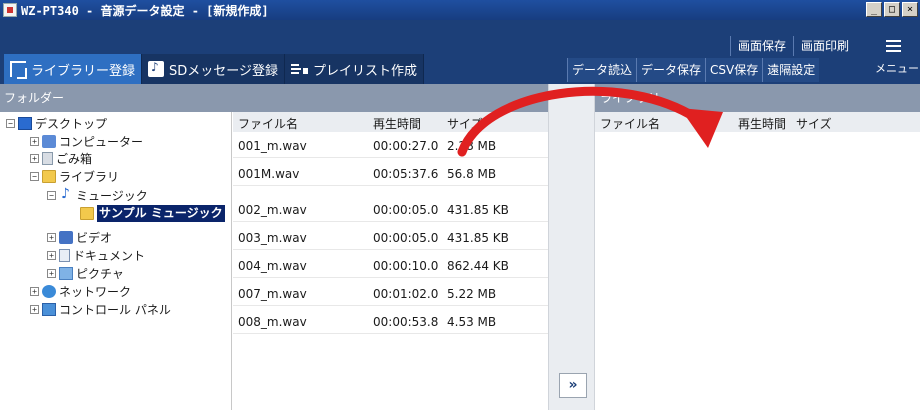 The image size is (920, 410). I want to click on library-column-filename: ファイル名, so click(630, 123).